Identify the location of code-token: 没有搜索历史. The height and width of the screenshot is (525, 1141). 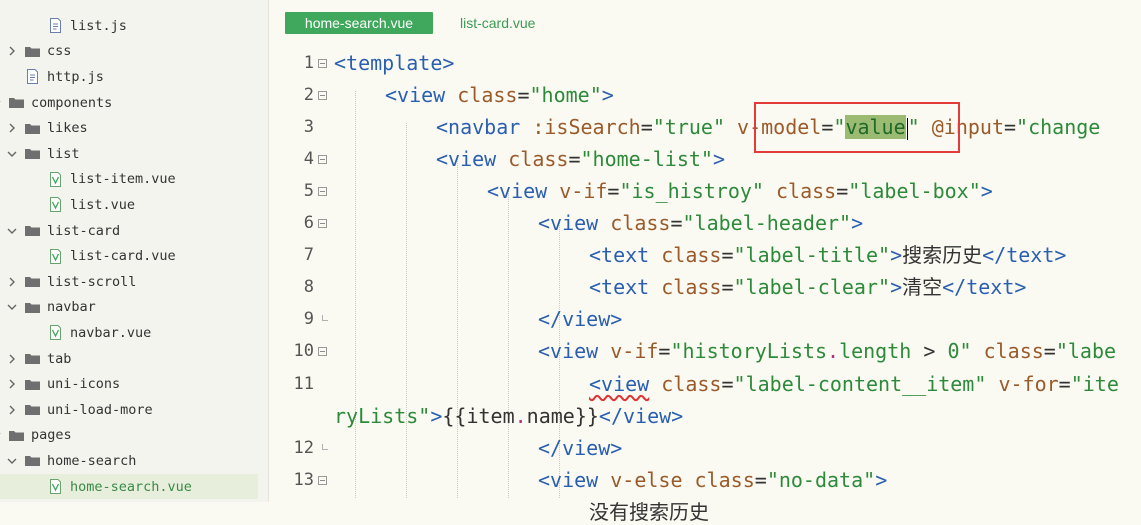
(649, 511).